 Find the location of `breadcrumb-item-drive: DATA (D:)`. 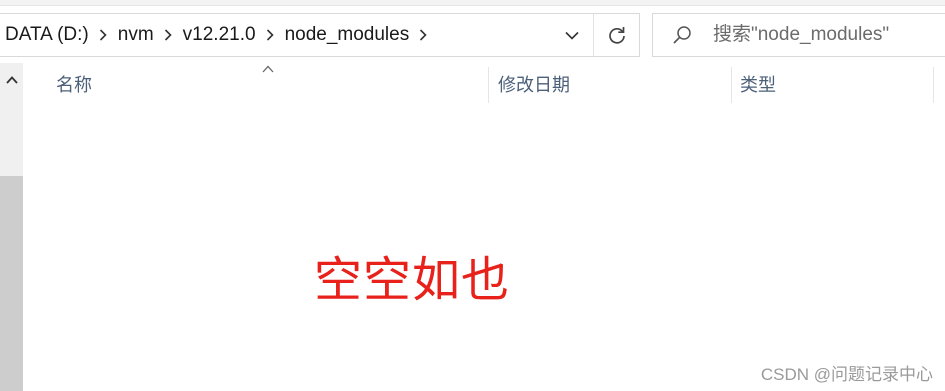

breadcrumb-item-drive: DATA (D:) is located at coordinates (46, 35).